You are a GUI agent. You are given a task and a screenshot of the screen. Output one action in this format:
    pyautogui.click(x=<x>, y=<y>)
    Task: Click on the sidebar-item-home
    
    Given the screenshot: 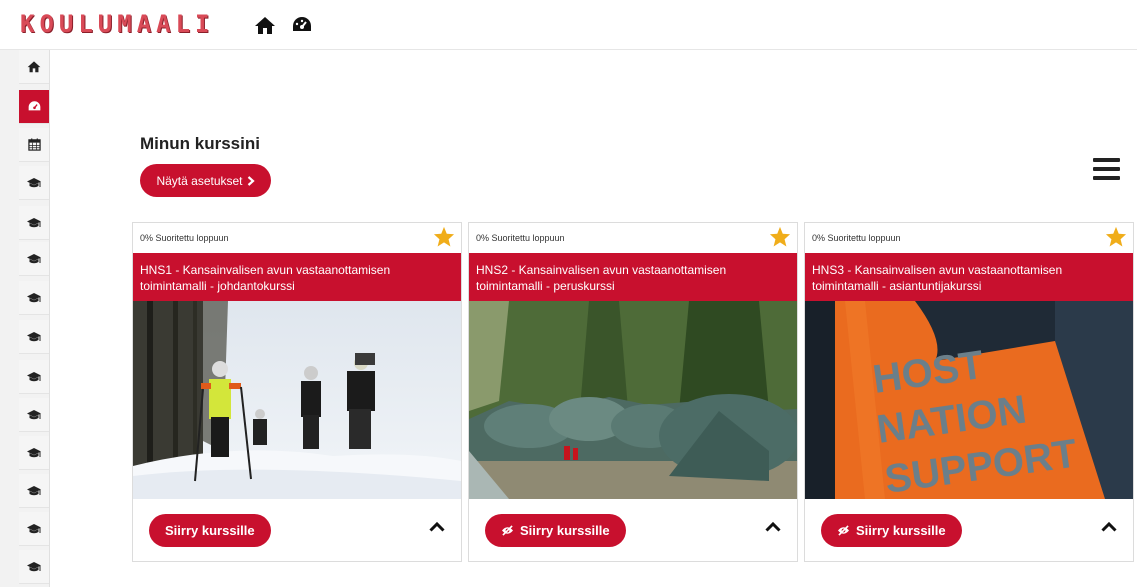 What is the action you would take?
    pyautogui.click(x=34, y=67)
    